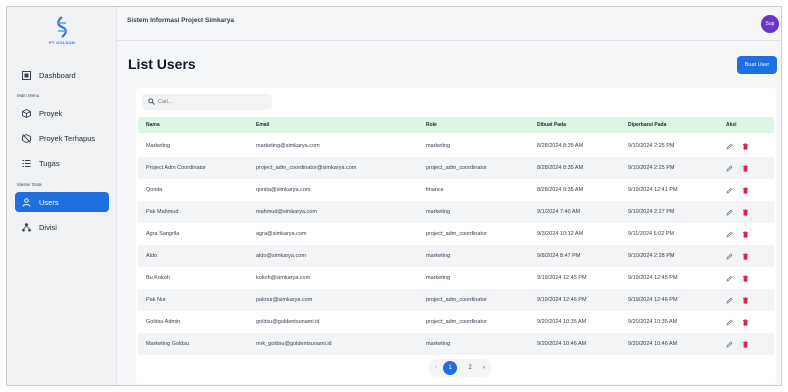 Image resolution: width=788 pixels, height=392 pixels. I want to click on cell-name: Marketing, so click(158, 146).